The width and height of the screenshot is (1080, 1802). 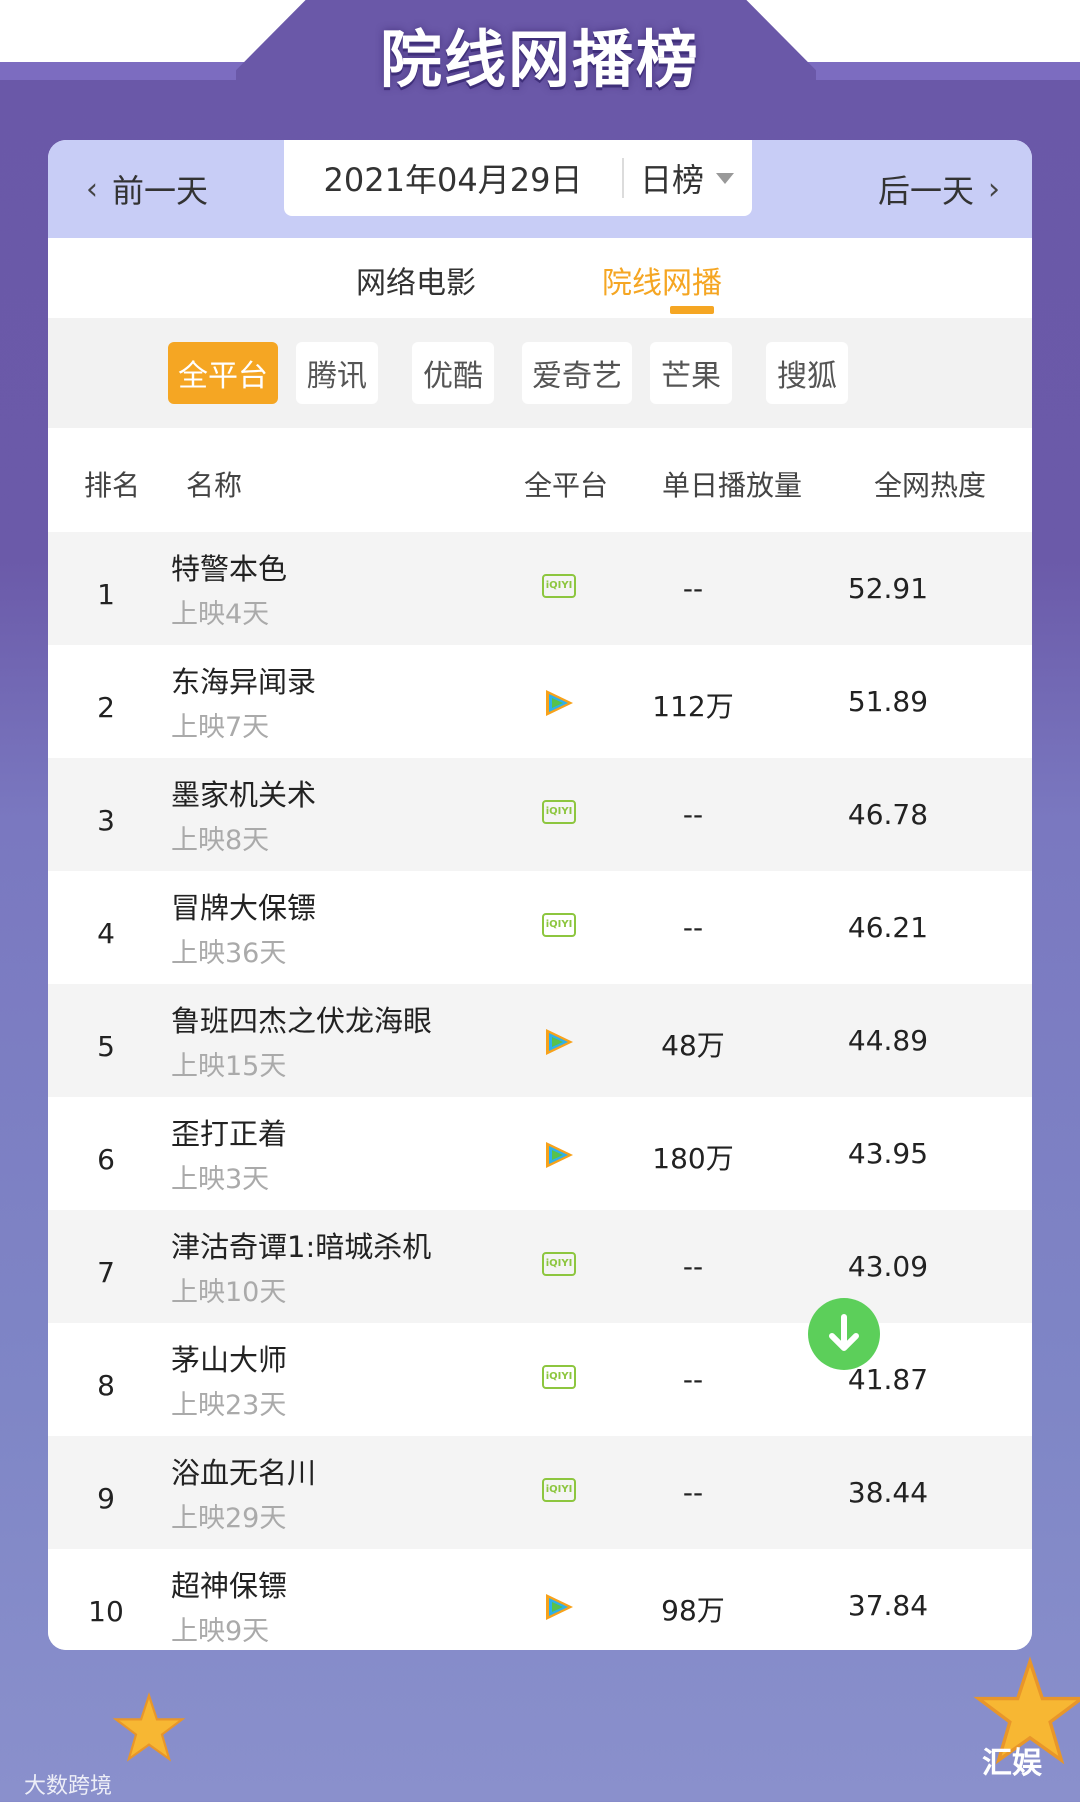 What do you see at coordinates (888, 1492) in the screenshot?
I see `row-heat: 38.44` at bounding box center [888, 1492].